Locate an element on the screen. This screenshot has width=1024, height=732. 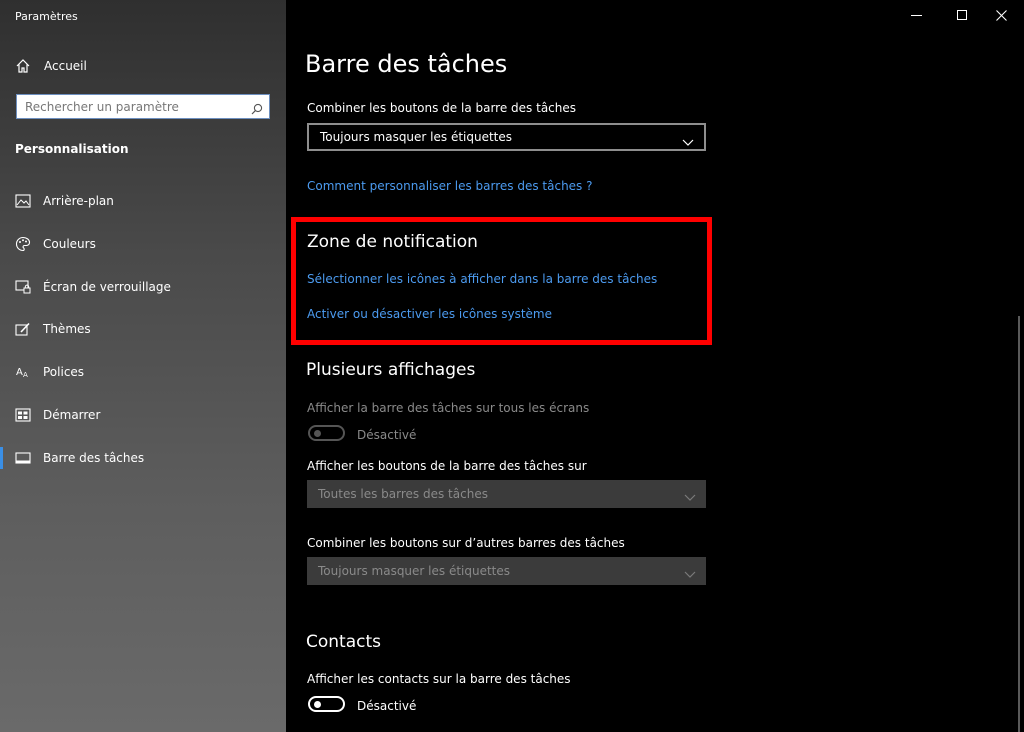
scrollbar is located at coordinates (1019, 524).